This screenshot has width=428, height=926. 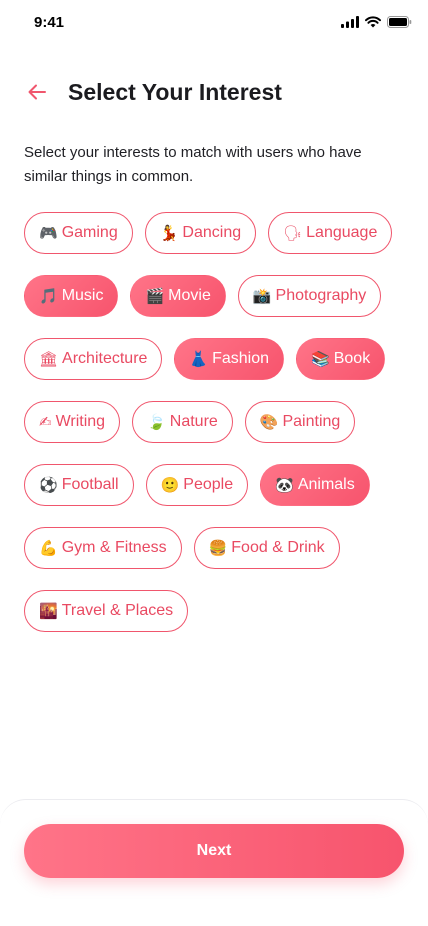 I want to click on interest-chip-people: 🙂 People, so click(x=197, y=485).